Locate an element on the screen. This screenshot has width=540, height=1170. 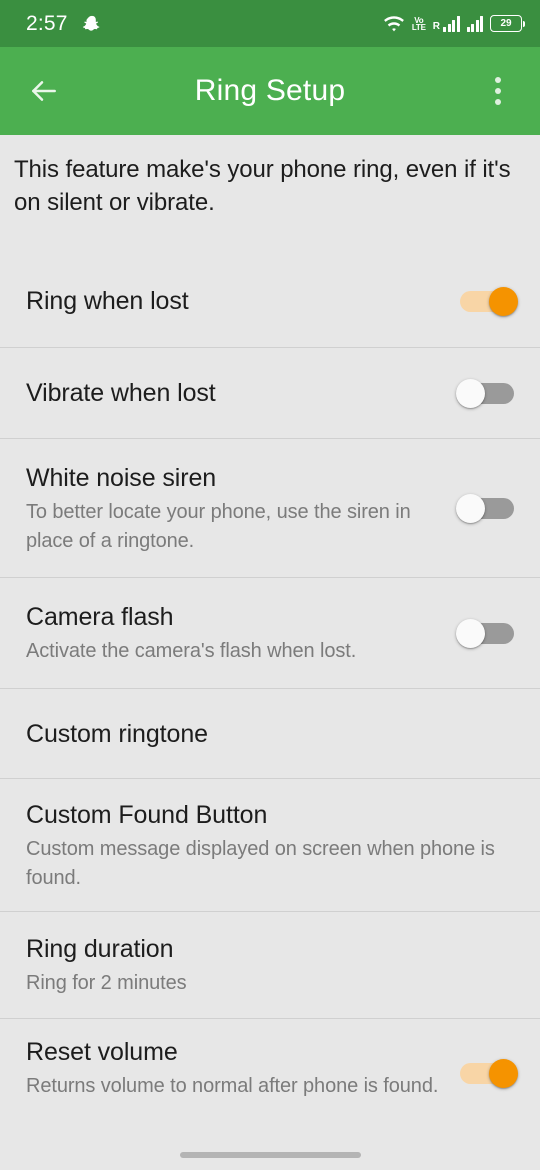
list-item-title: Reset volume is located at coordinates (102, 1052).